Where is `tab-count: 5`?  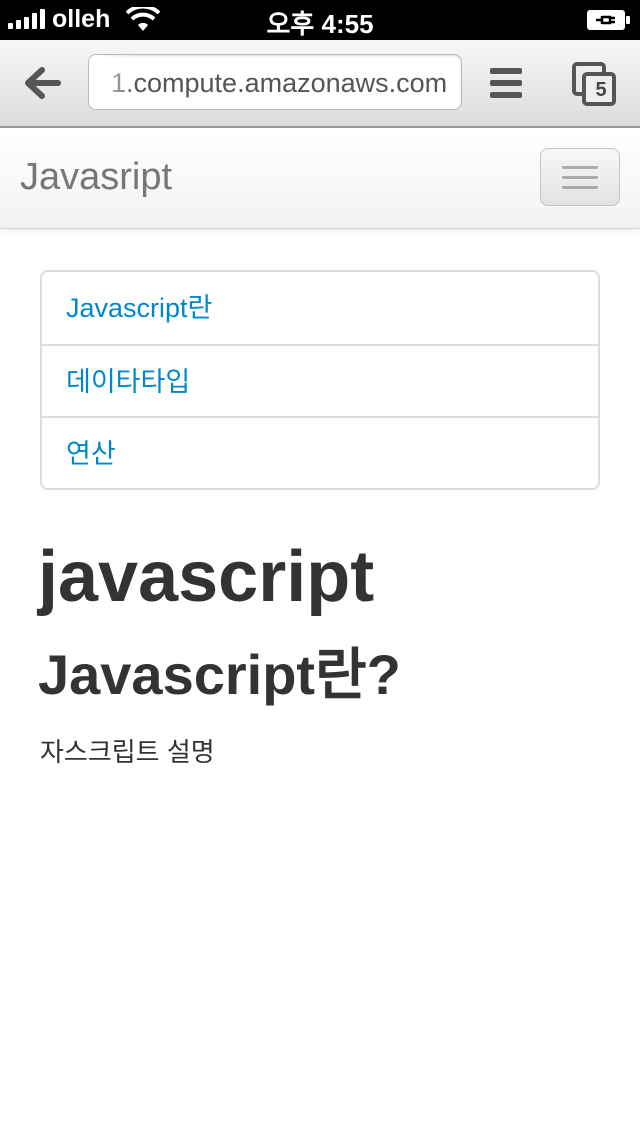 tab-count: 5 is located at coordinates (601, 90).